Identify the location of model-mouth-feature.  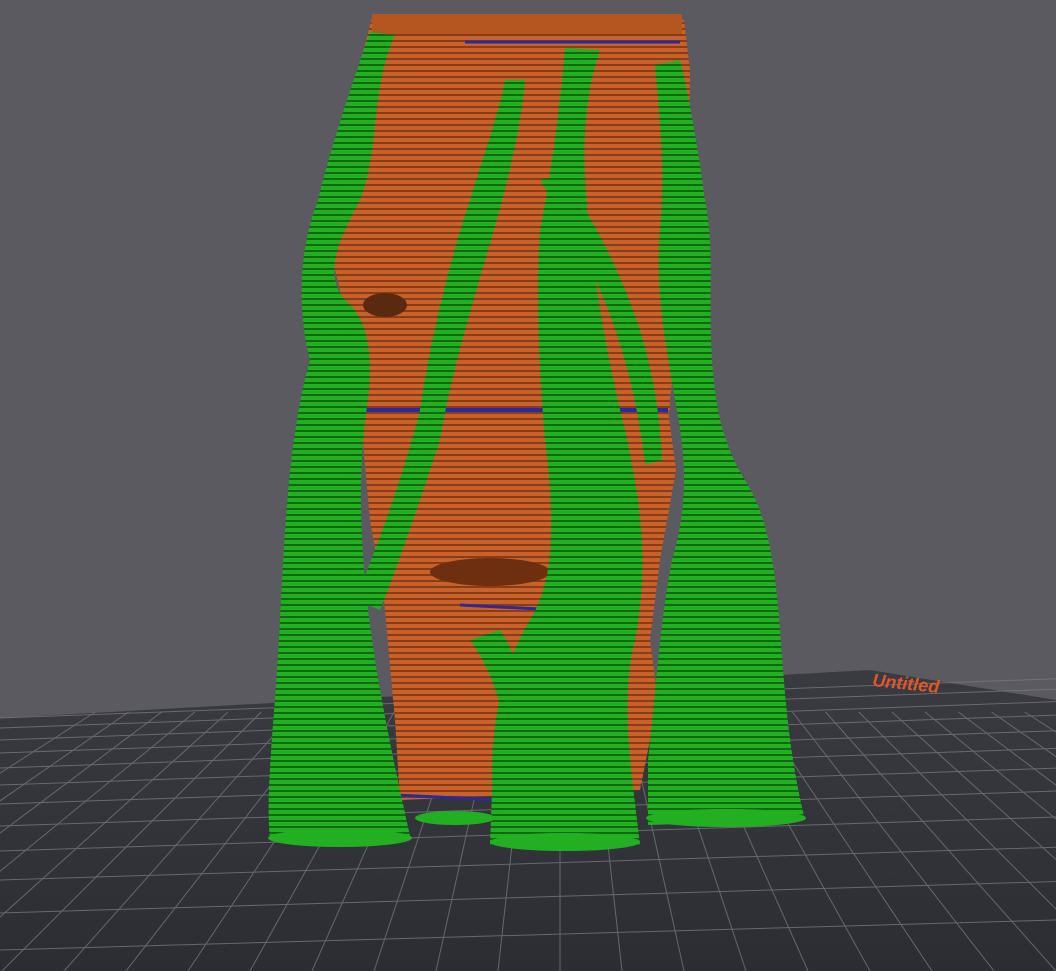
(490, 572).